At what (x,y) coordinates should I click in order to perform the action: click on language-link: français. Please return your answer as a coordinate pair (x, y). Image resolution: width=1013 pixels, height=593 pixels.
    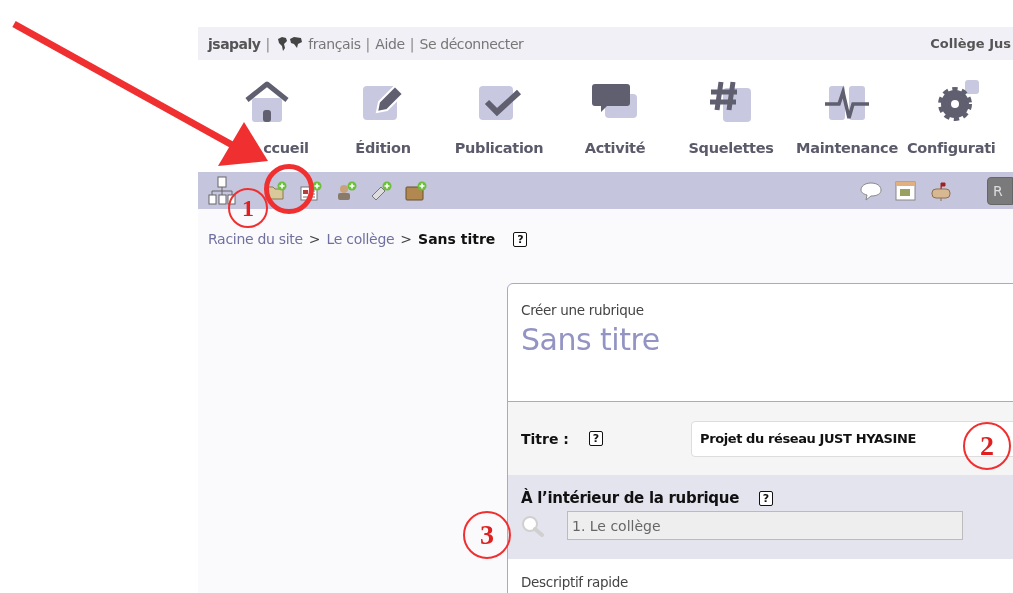
    Looking at the image, I should click on (334, 43).